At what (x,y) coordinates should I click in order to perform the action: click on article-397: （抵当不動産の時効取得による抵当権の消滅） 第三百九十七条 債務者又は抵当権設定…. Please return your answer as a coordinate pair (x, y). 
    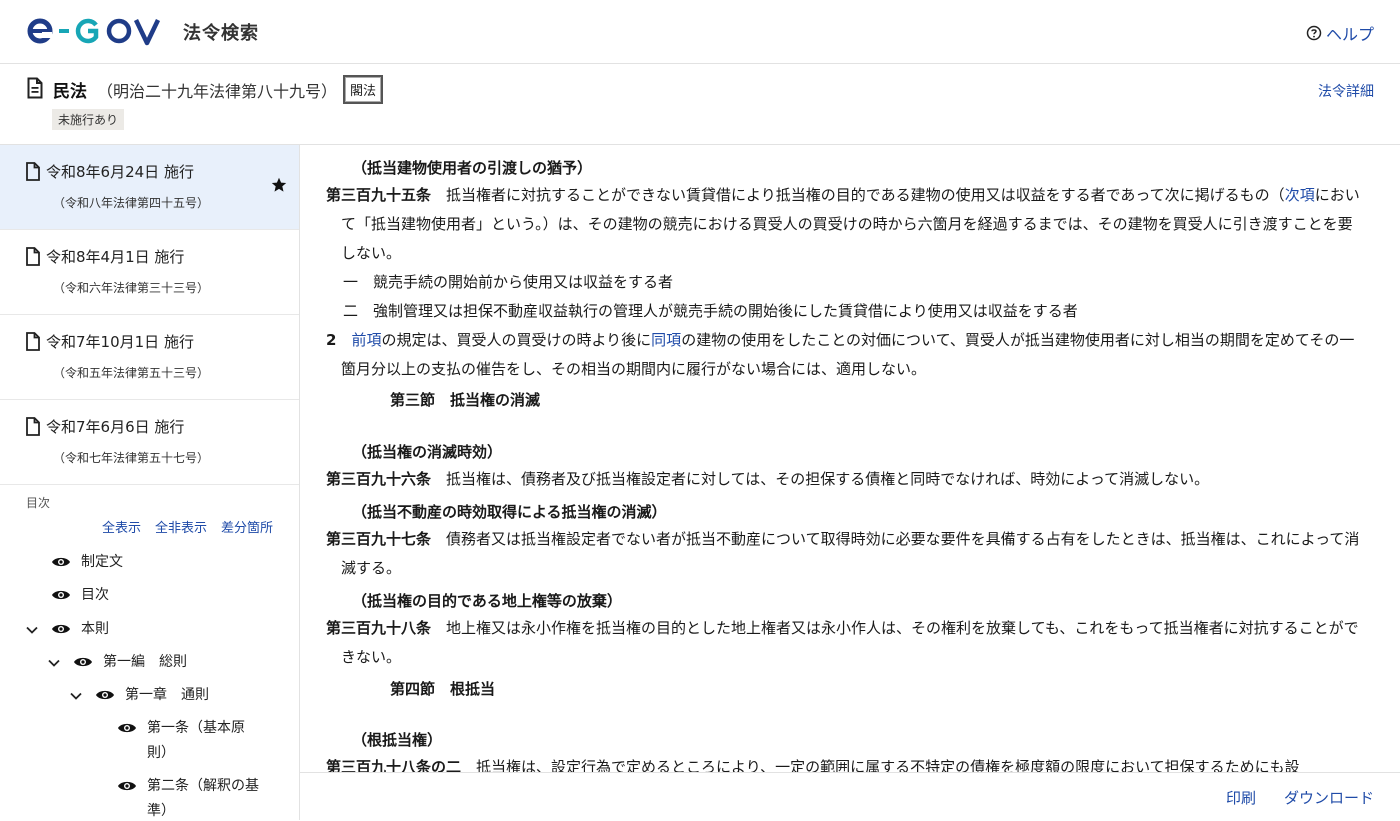
    Looking at the image, I should click on (846, 541).